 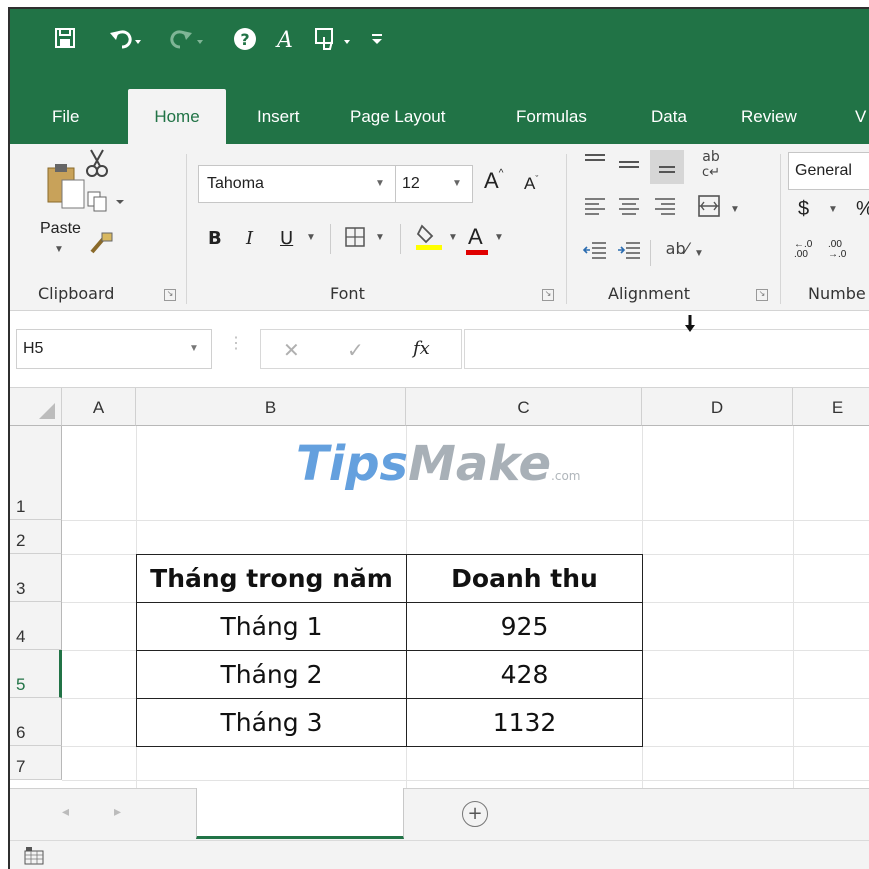 I want to click on cancel-icon: ✕, so click(x=291, y=350).